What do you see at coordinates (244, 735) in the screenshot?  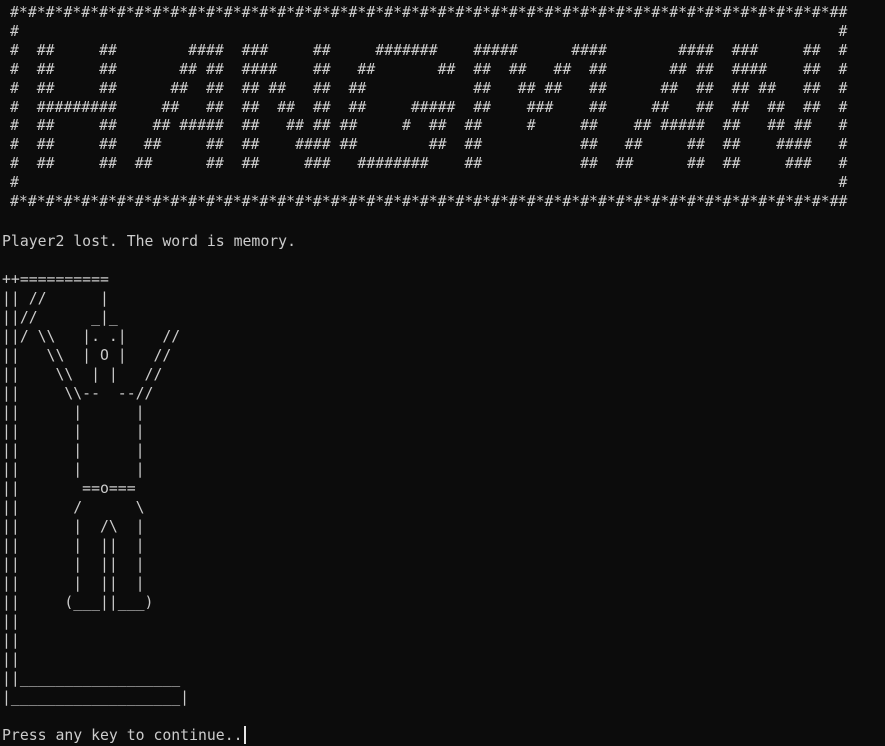 I see `text-cursor` at bounding box center [244, 735].